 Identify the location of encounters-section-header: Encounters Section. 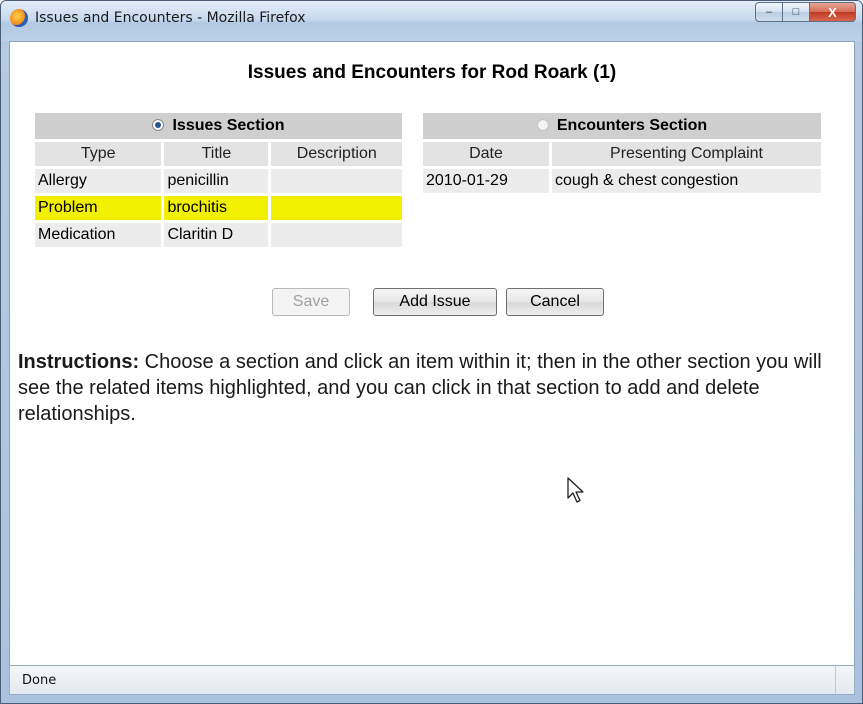
(622, 126).